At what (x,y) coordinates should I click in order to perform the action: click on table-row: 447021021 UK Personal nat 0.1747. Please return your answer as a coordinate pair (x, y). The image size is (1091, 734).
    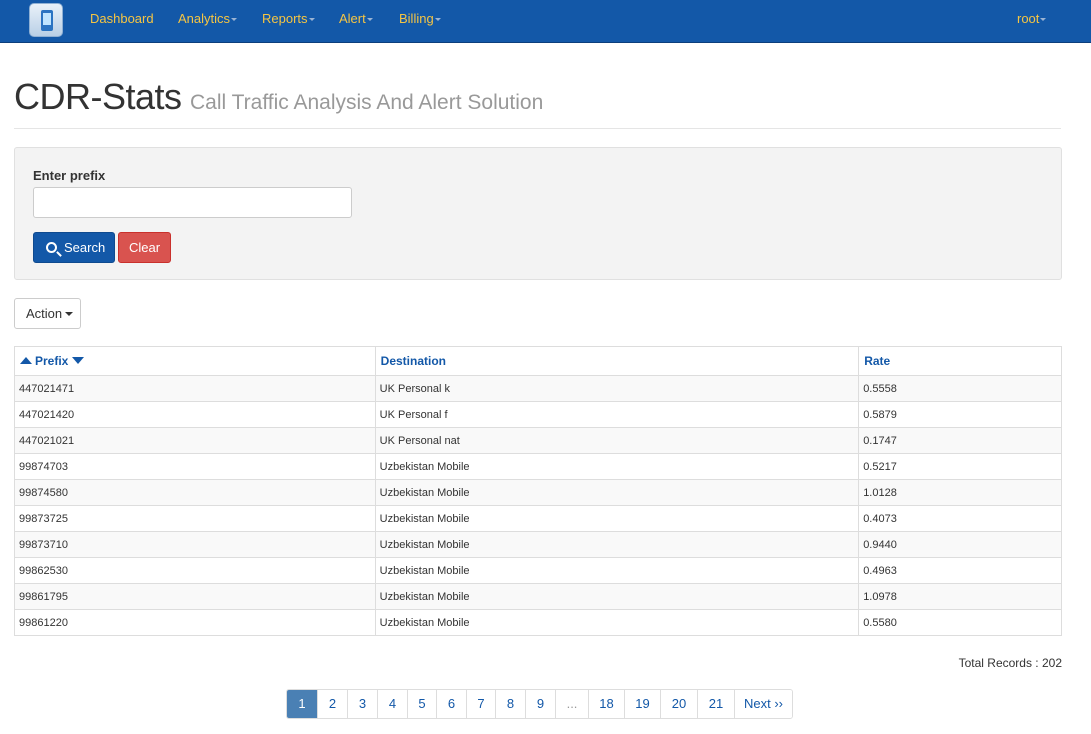
    Looking at the image, I should click on (538, 440).